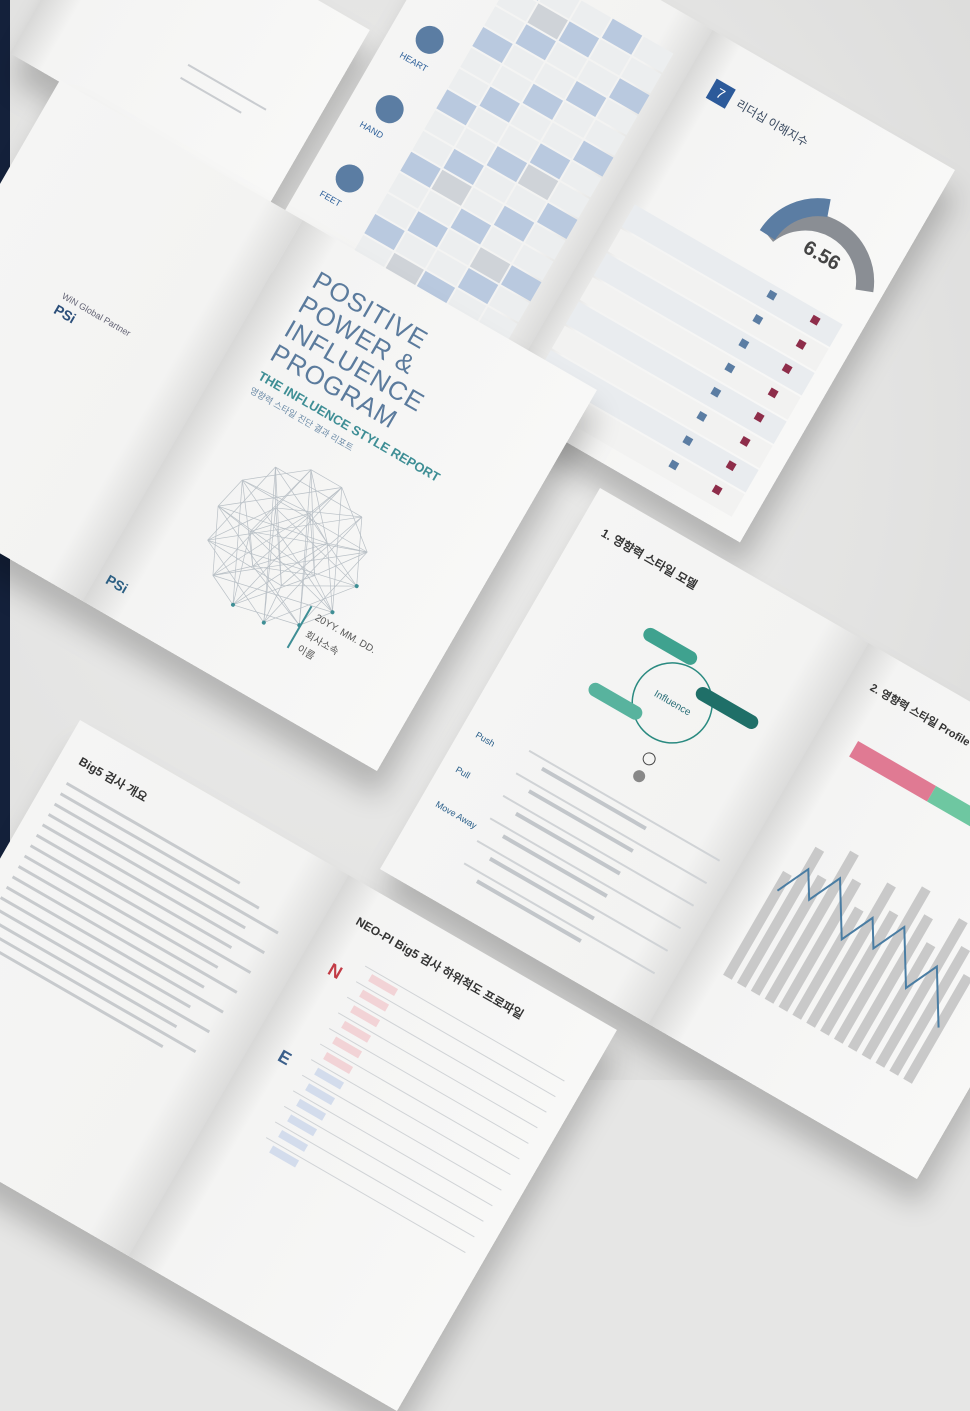 The width and height of the screenshot is (970, 1411). Describe the element at coordinates (372, 130) in the screenshot. I see `hhhf-label: HAND` at that location.